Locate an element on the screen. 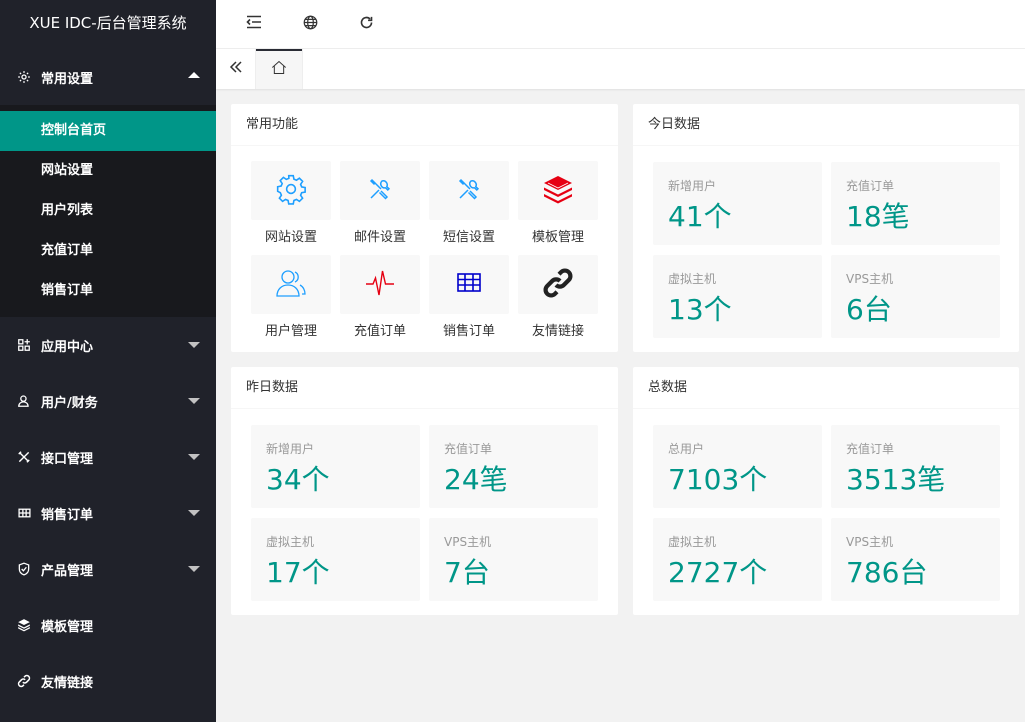 The height and width of the screenshot is (722, 1025). function-mail-settings: 邮件设置 is located at coordinates (380, 208).